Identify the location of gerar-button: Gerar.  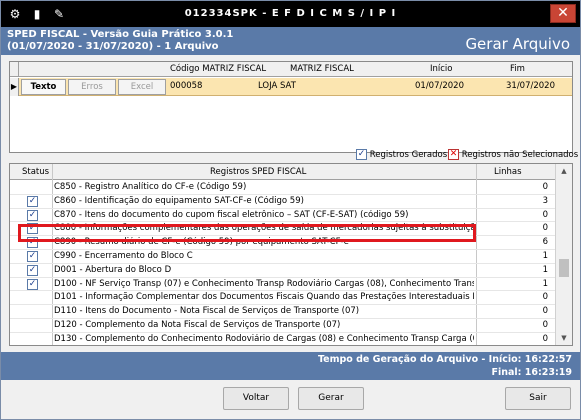
(331, 398).